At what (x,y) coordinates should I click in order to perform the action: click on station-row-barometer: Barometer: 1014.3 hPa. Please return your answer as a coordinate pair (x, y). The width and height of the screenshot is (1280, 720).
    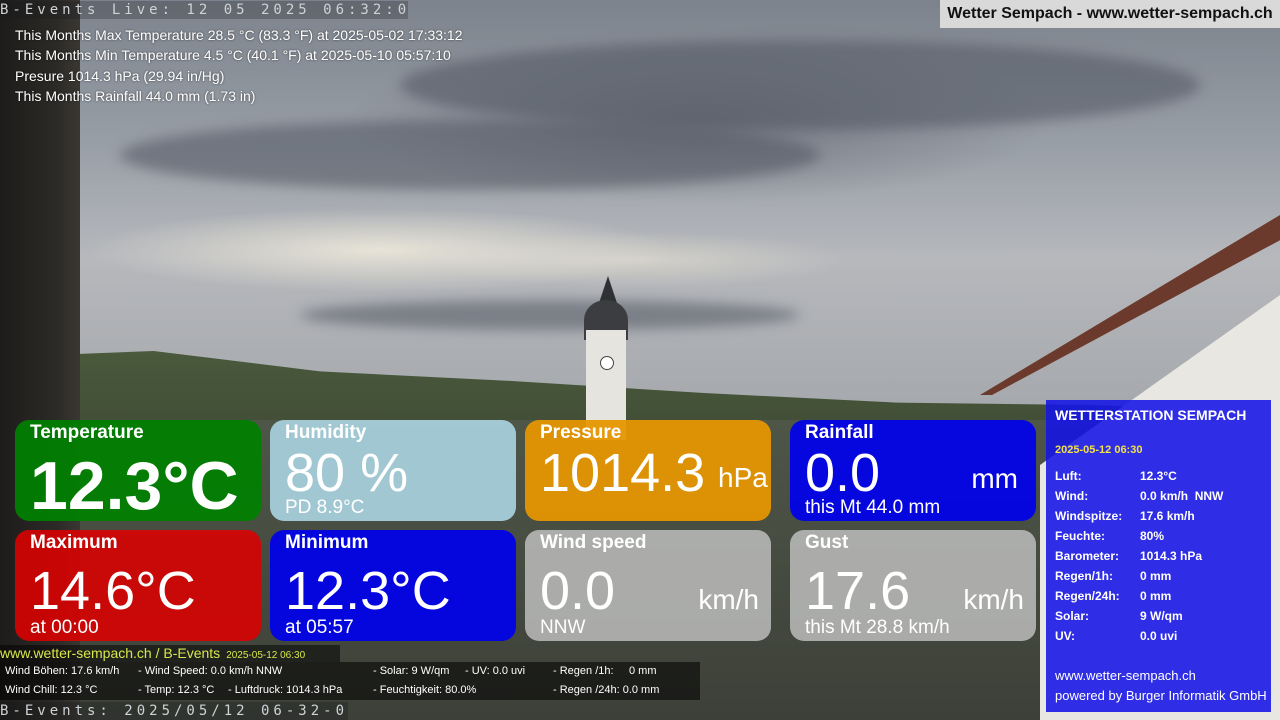
    Looking at the image, I should click on (1128, 556).